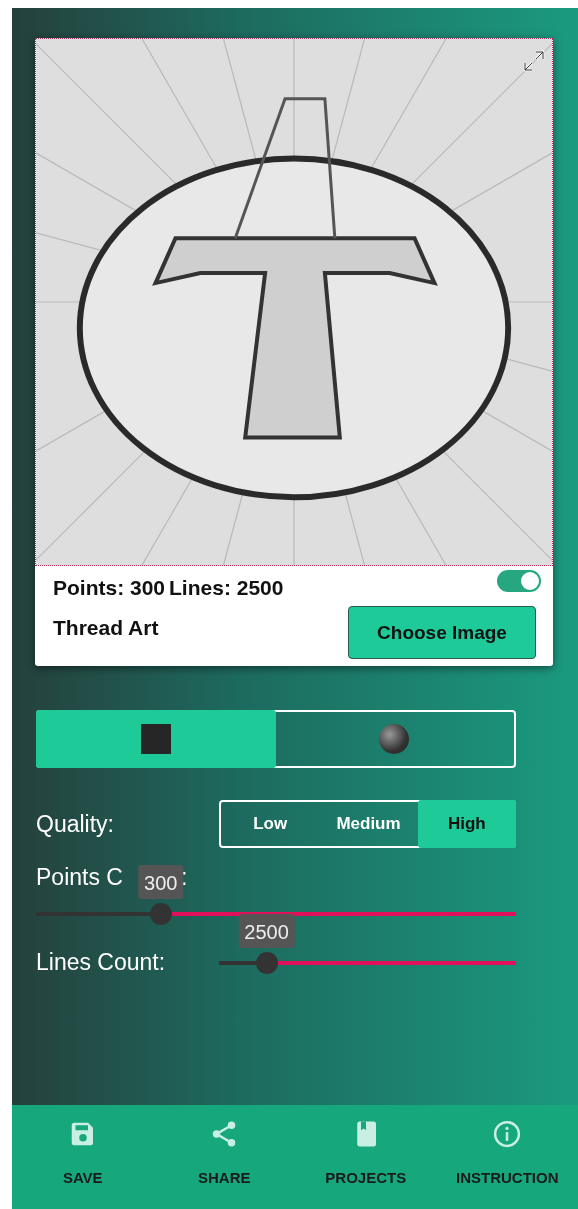 The width and height of the screenshot is (578, 1209). What do you see at coordinates (75, 824) in the screenshot?
I see `quality-label: Quality:` at bounding box center [75, 824].